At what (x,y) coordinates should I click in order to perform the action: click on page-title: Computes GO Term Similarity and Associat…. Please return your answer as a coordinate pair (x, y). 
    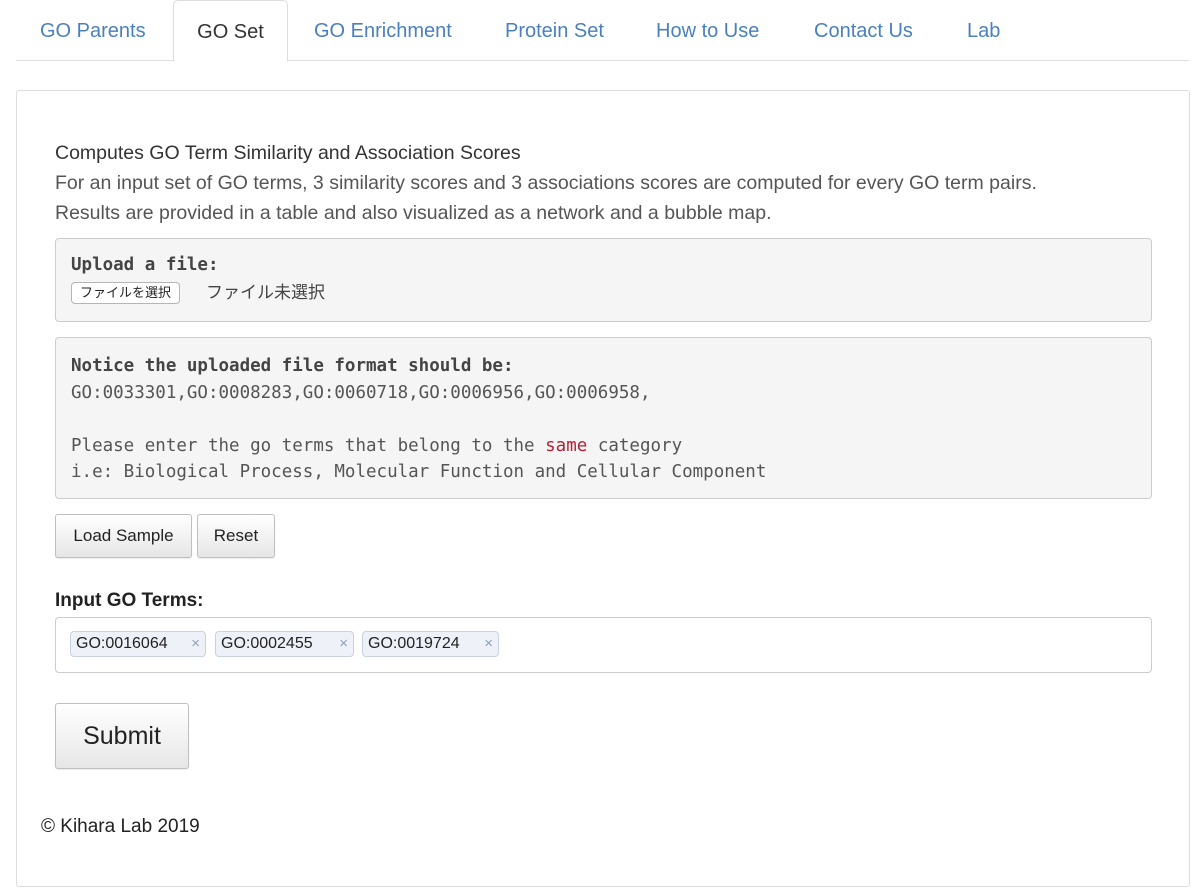
    Looking at the image, I should click on (288, 153).